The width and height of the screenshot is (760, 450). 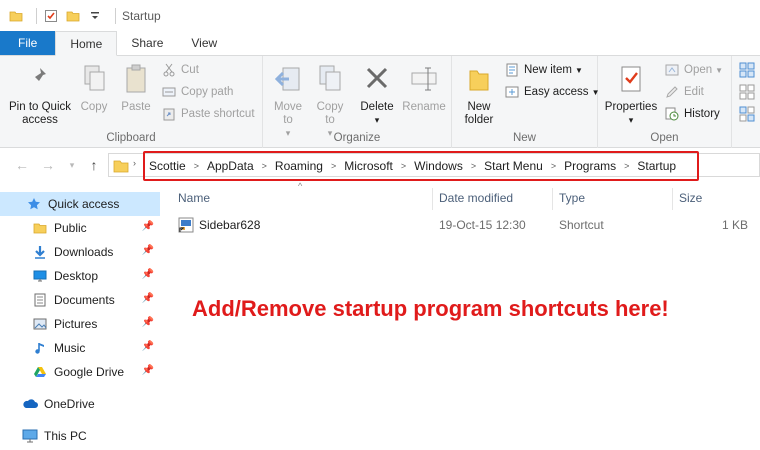 I want to click on nav-item-documents: Documents 📌, so click(x=80, y=300).